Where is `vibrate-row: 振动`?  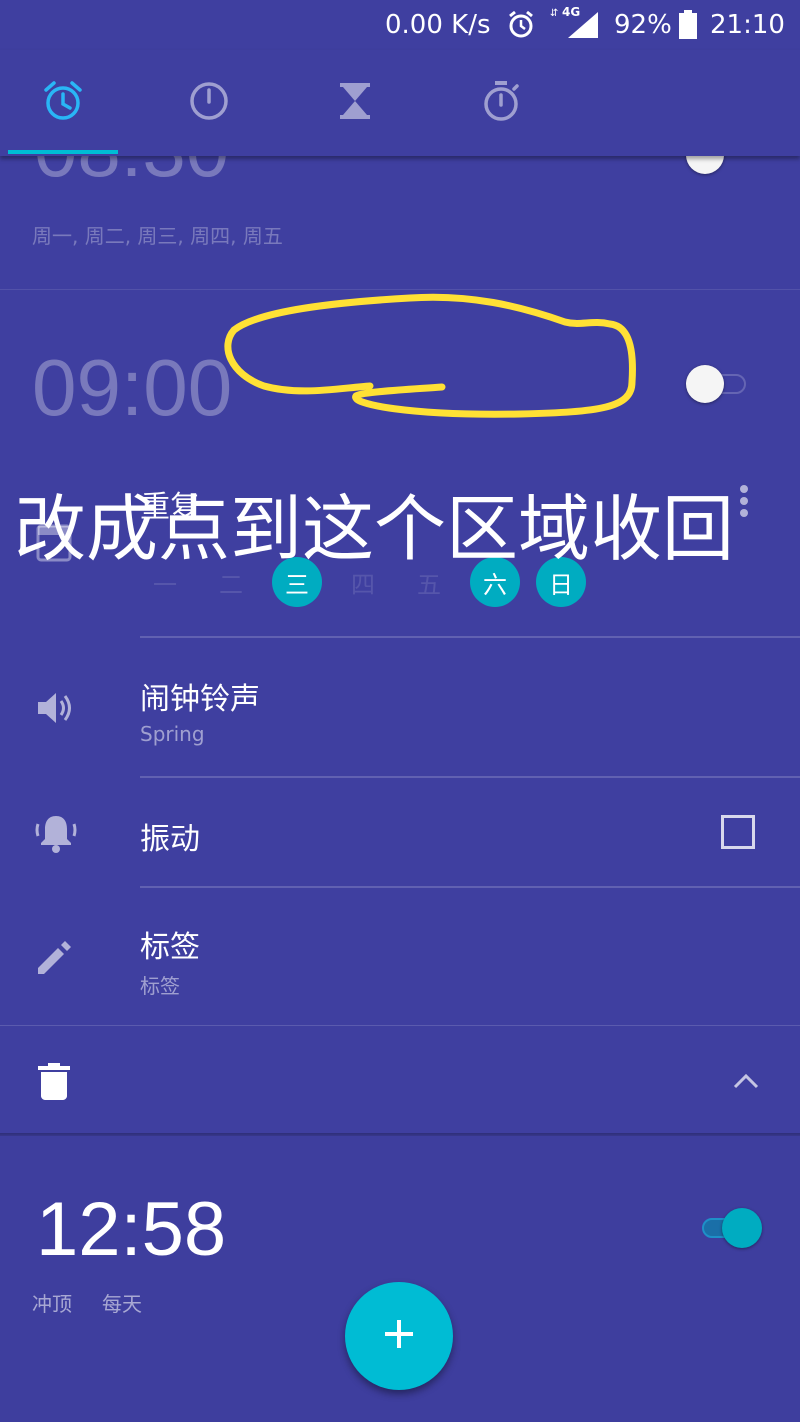 vibrate-row: 振动 is located at coordinates (400, 832).